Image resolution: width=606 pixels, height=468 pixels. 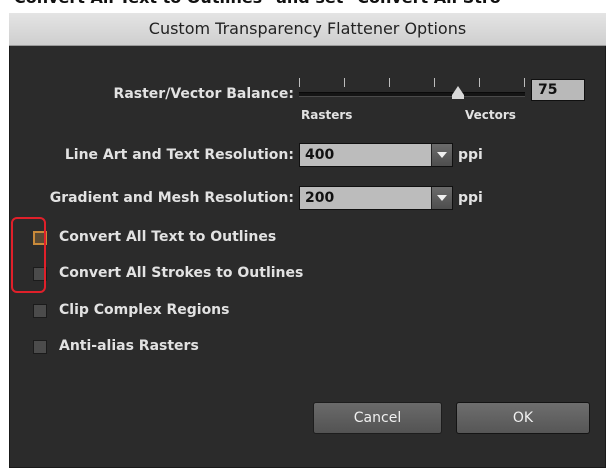 I want to click on raster-vector-label: Raster/Vector Balance:, so click(x=203, y=94).